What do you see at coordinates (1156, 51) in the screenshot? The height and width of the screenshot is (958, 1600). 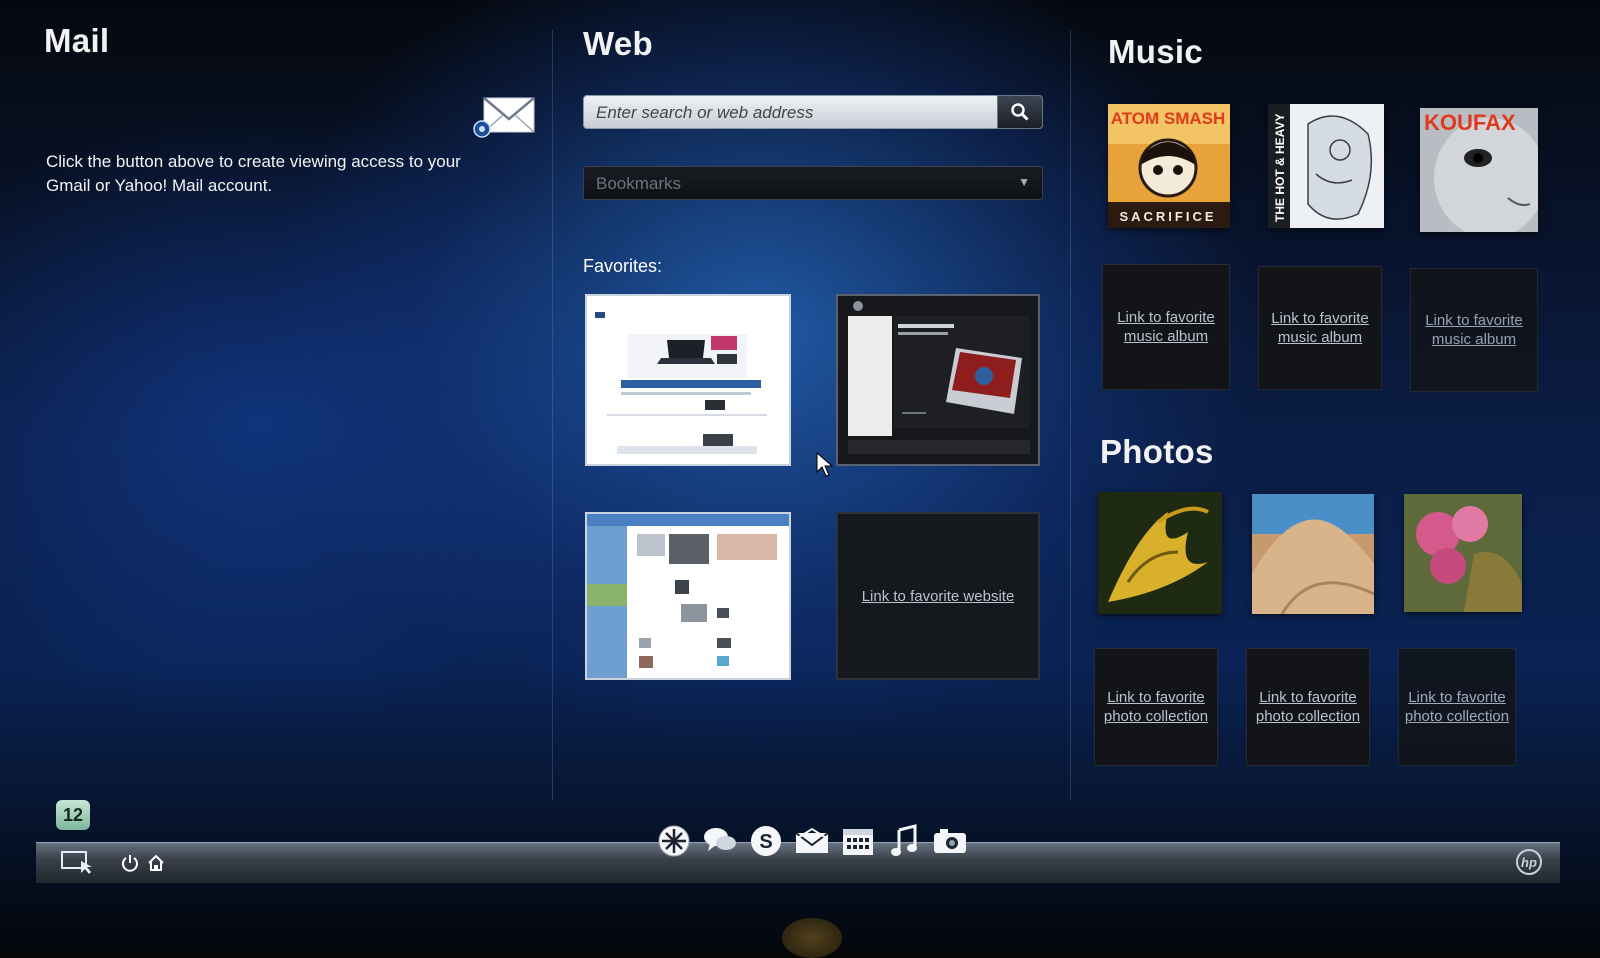 I see `music-title: Music` at bounding box center [1156, 51].